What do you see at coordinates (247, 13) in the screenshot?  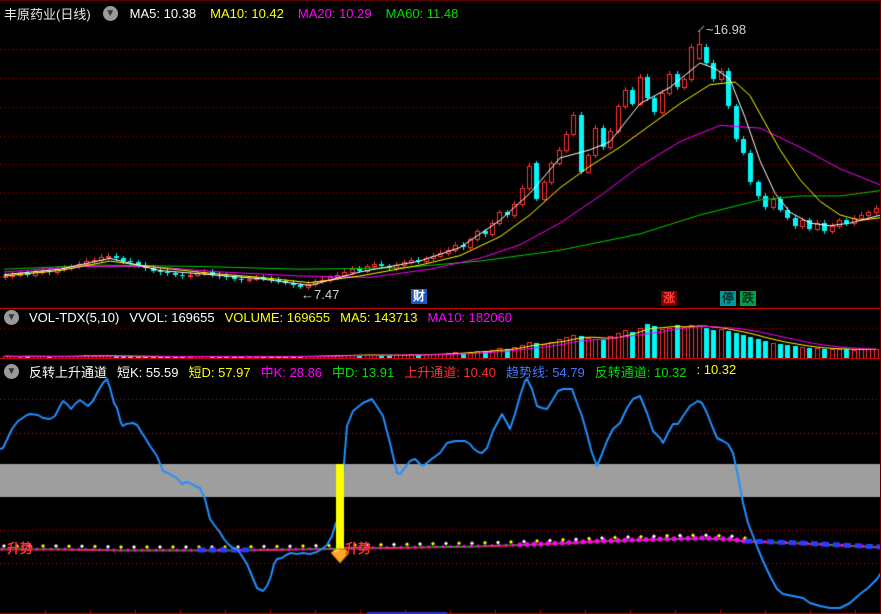 I see `ma-value-label: MA10: 10.42` at bounding box center [247, 13].